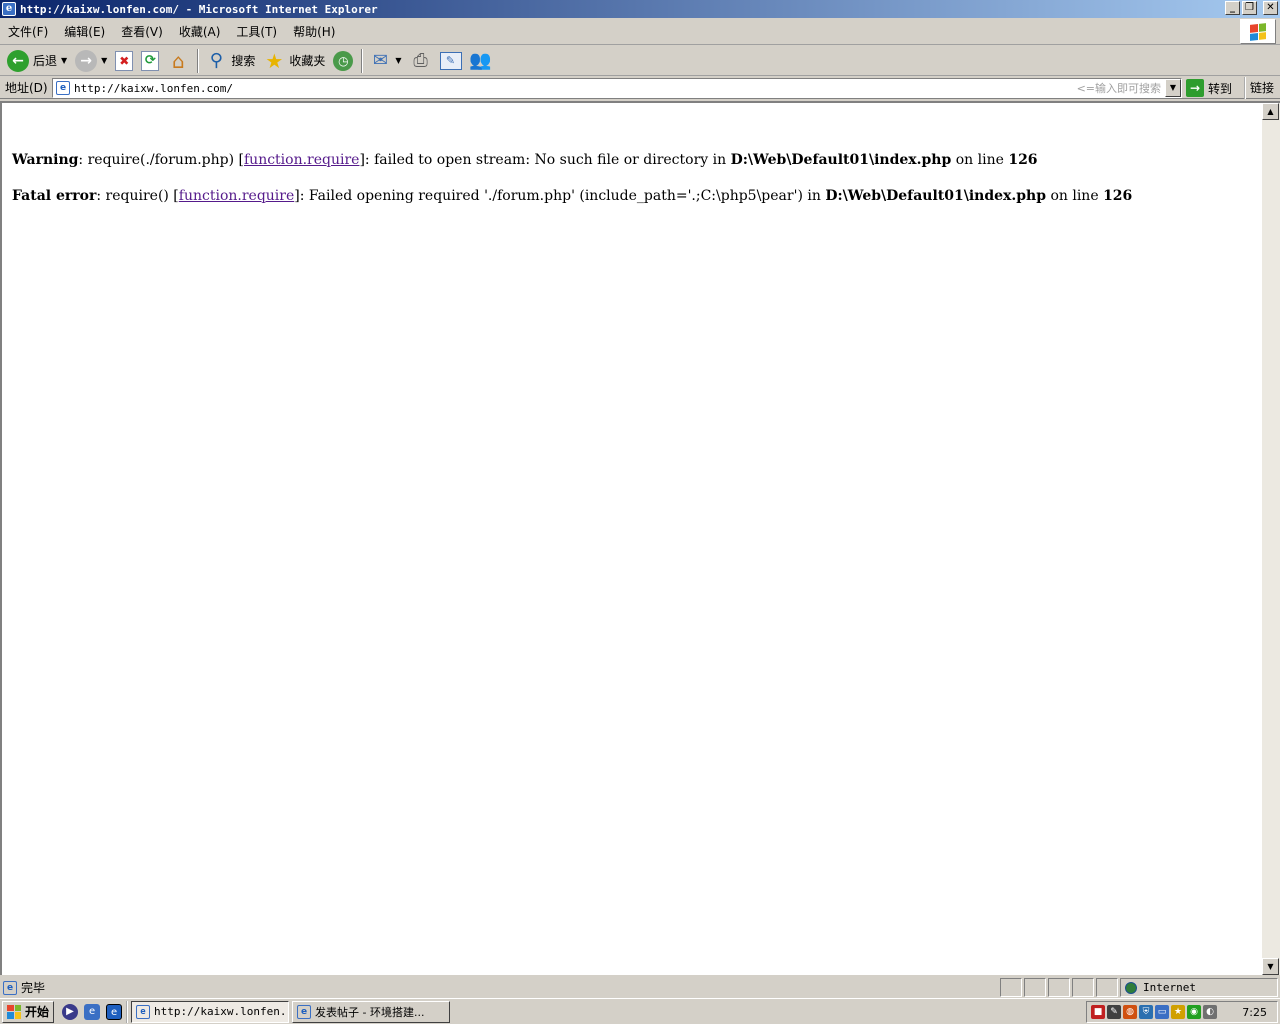 The width and height of the screenshot is (1280, 1024). I want to click on vertical-scrollbar: ▲ ▼, so click(1271, 538).